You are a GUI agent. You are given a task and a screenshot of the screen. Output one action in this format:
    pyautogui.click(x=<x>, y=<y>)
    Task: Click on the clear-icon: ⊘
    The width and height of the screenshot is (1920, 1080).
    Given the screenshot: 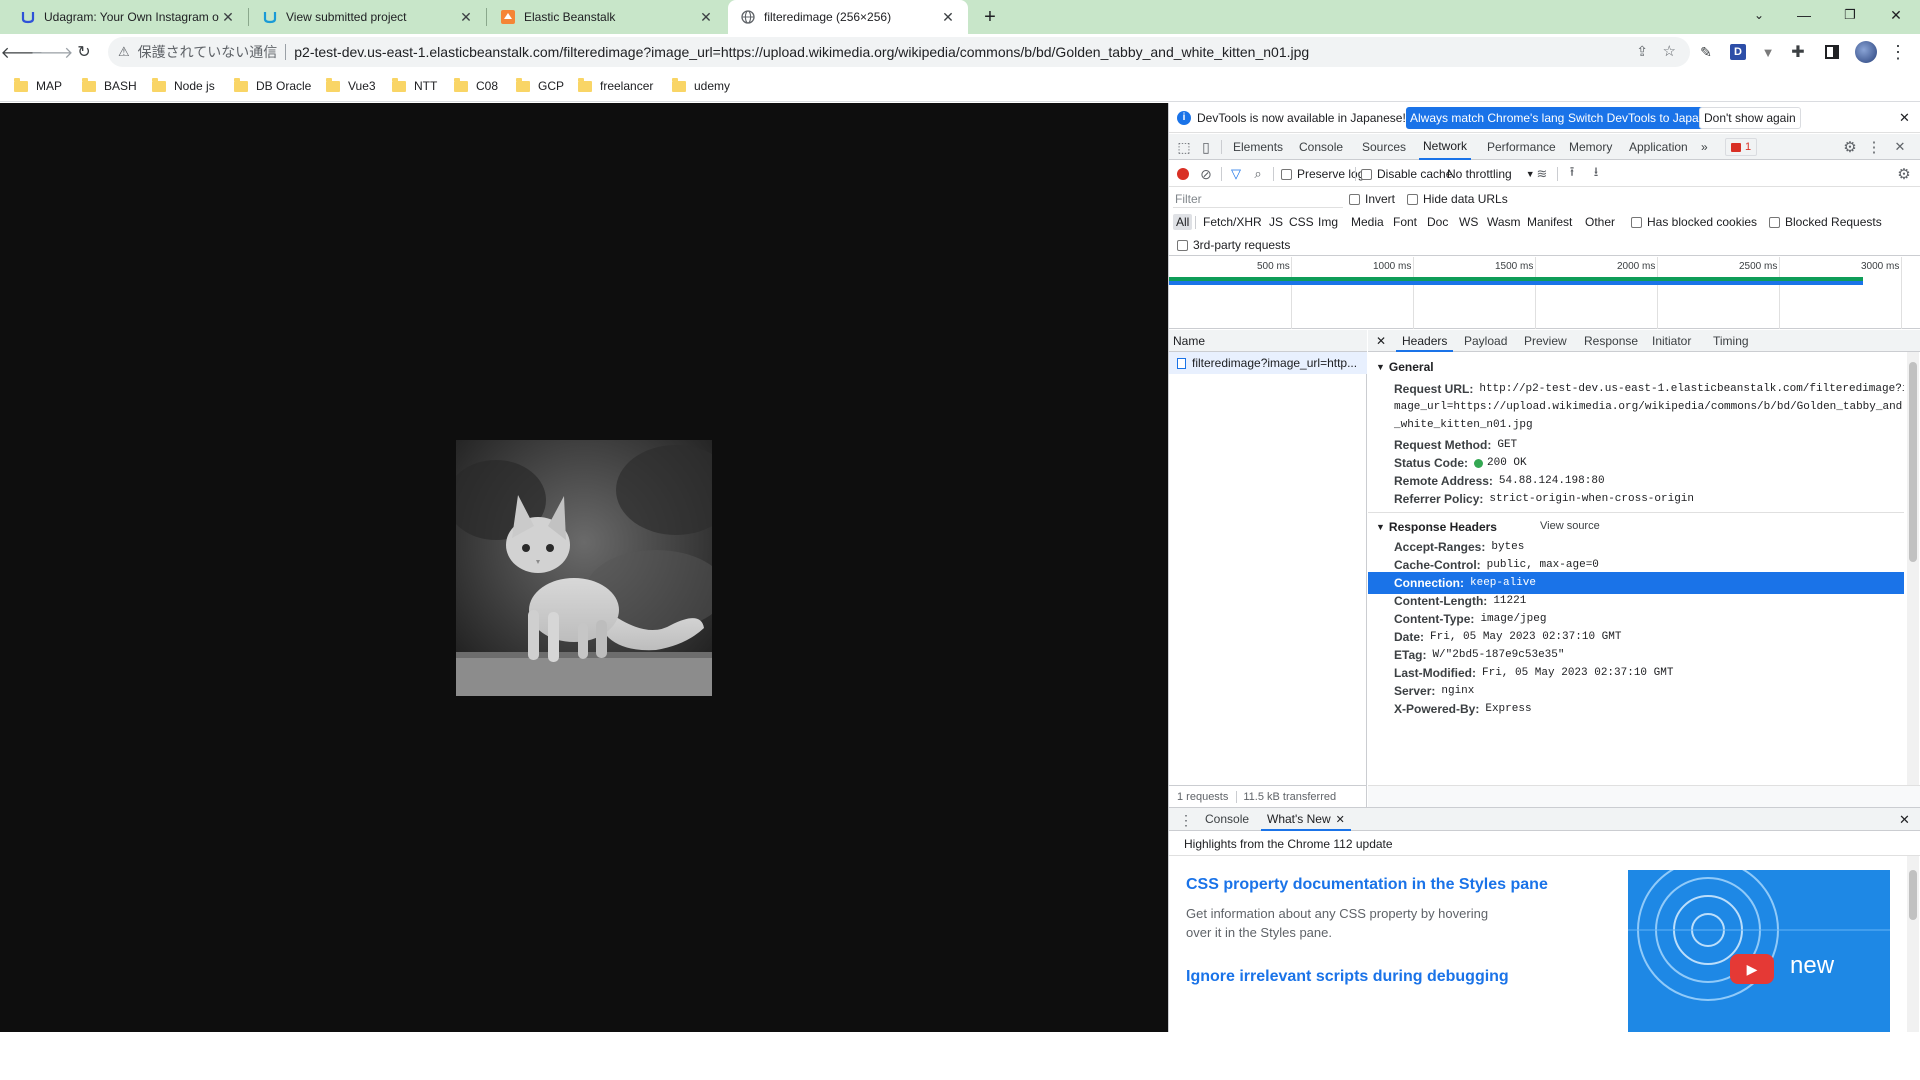 What is the action you would take?
    pyautogui.click(x=1206, y=174)
    